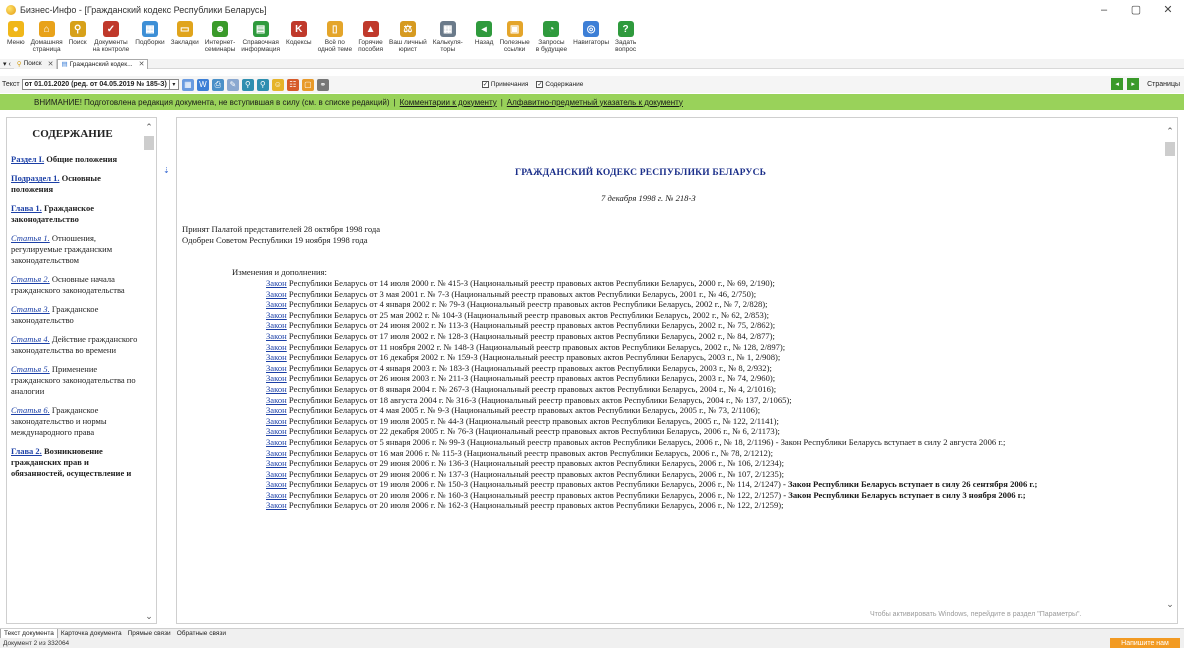  I want to click on toc-link: Глава 2., so click(26, 451).